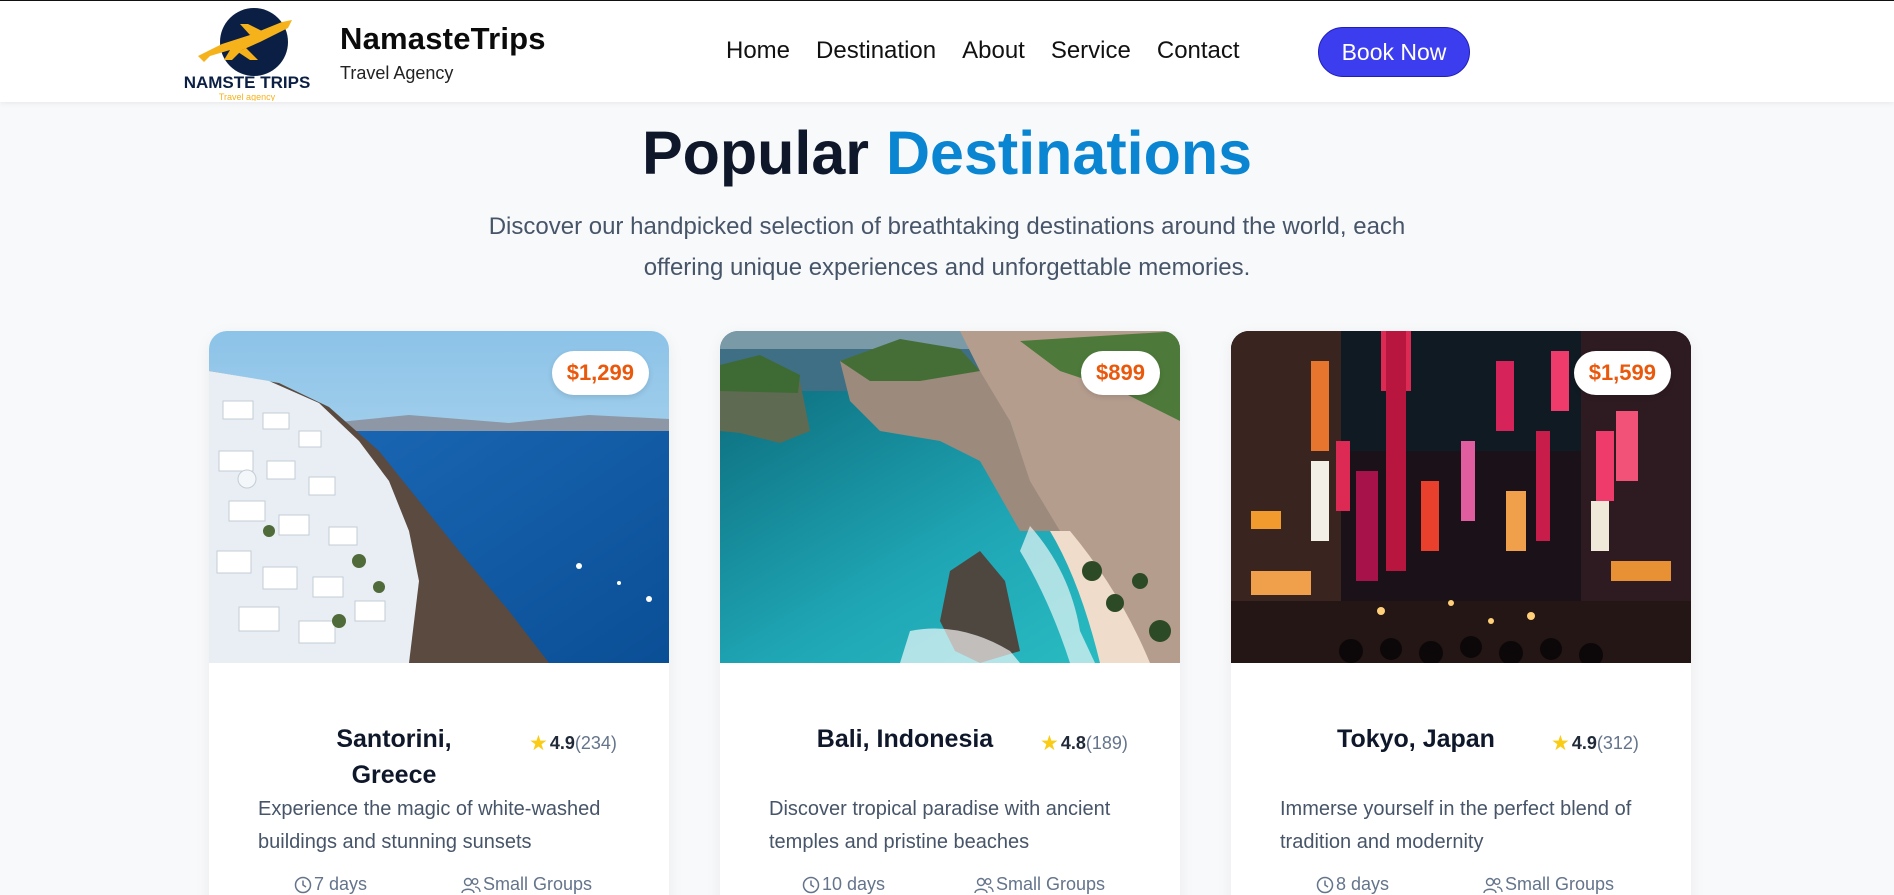 This screenshot has width=1894, height=895. I want to click on main-menu: Home Destination About Service Contact, so click(983, 51).